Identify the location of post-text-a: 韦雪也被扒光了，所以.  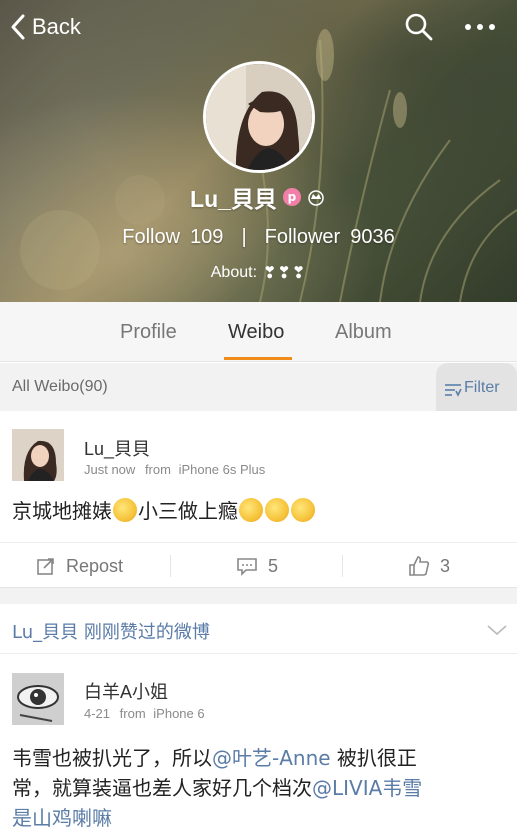
(112, 758).